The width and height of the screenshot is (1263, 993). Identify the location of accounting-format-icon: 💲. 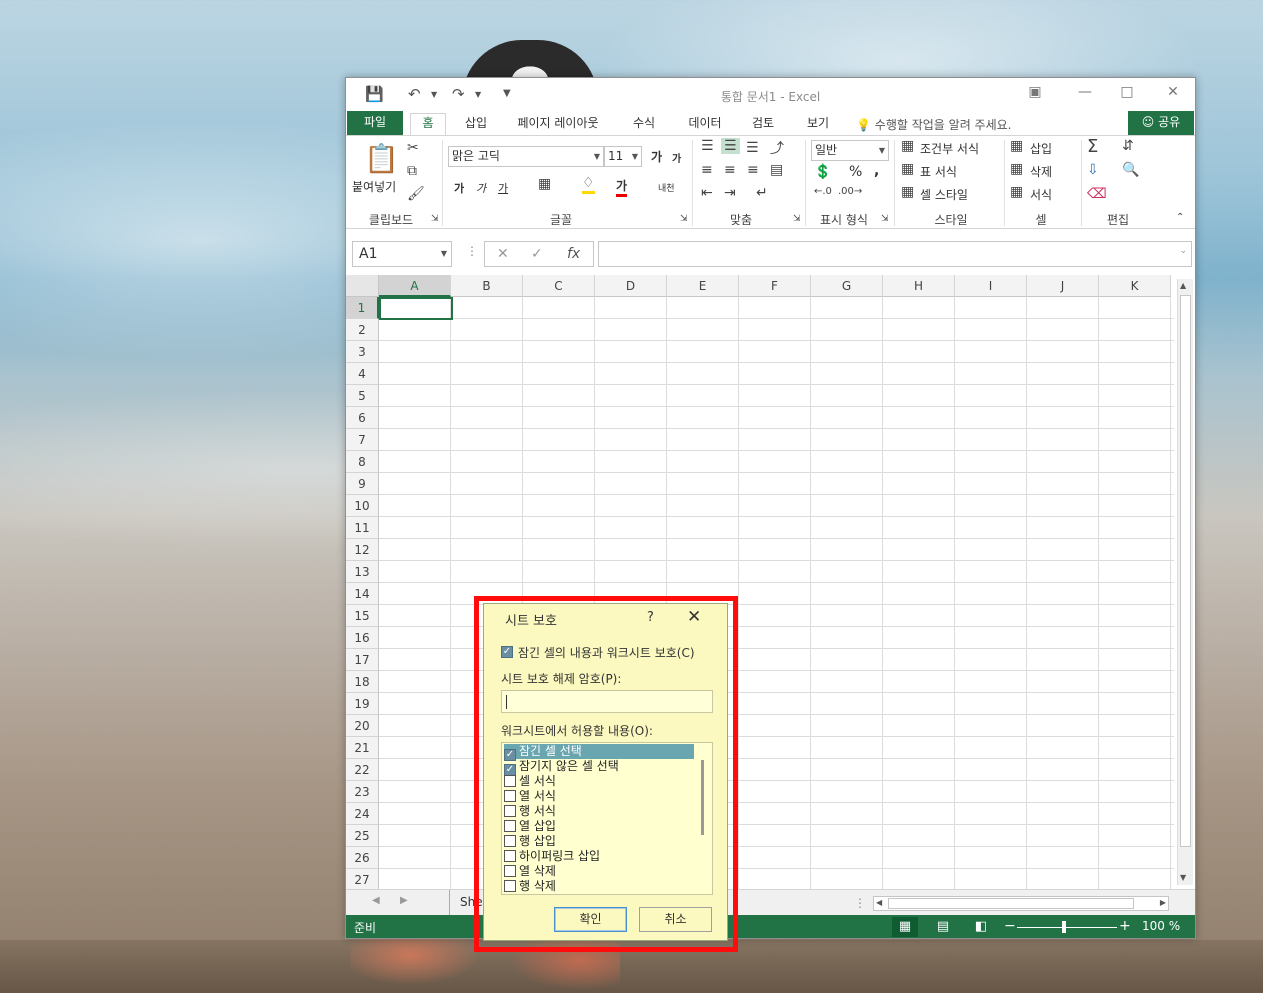
(822, 172).